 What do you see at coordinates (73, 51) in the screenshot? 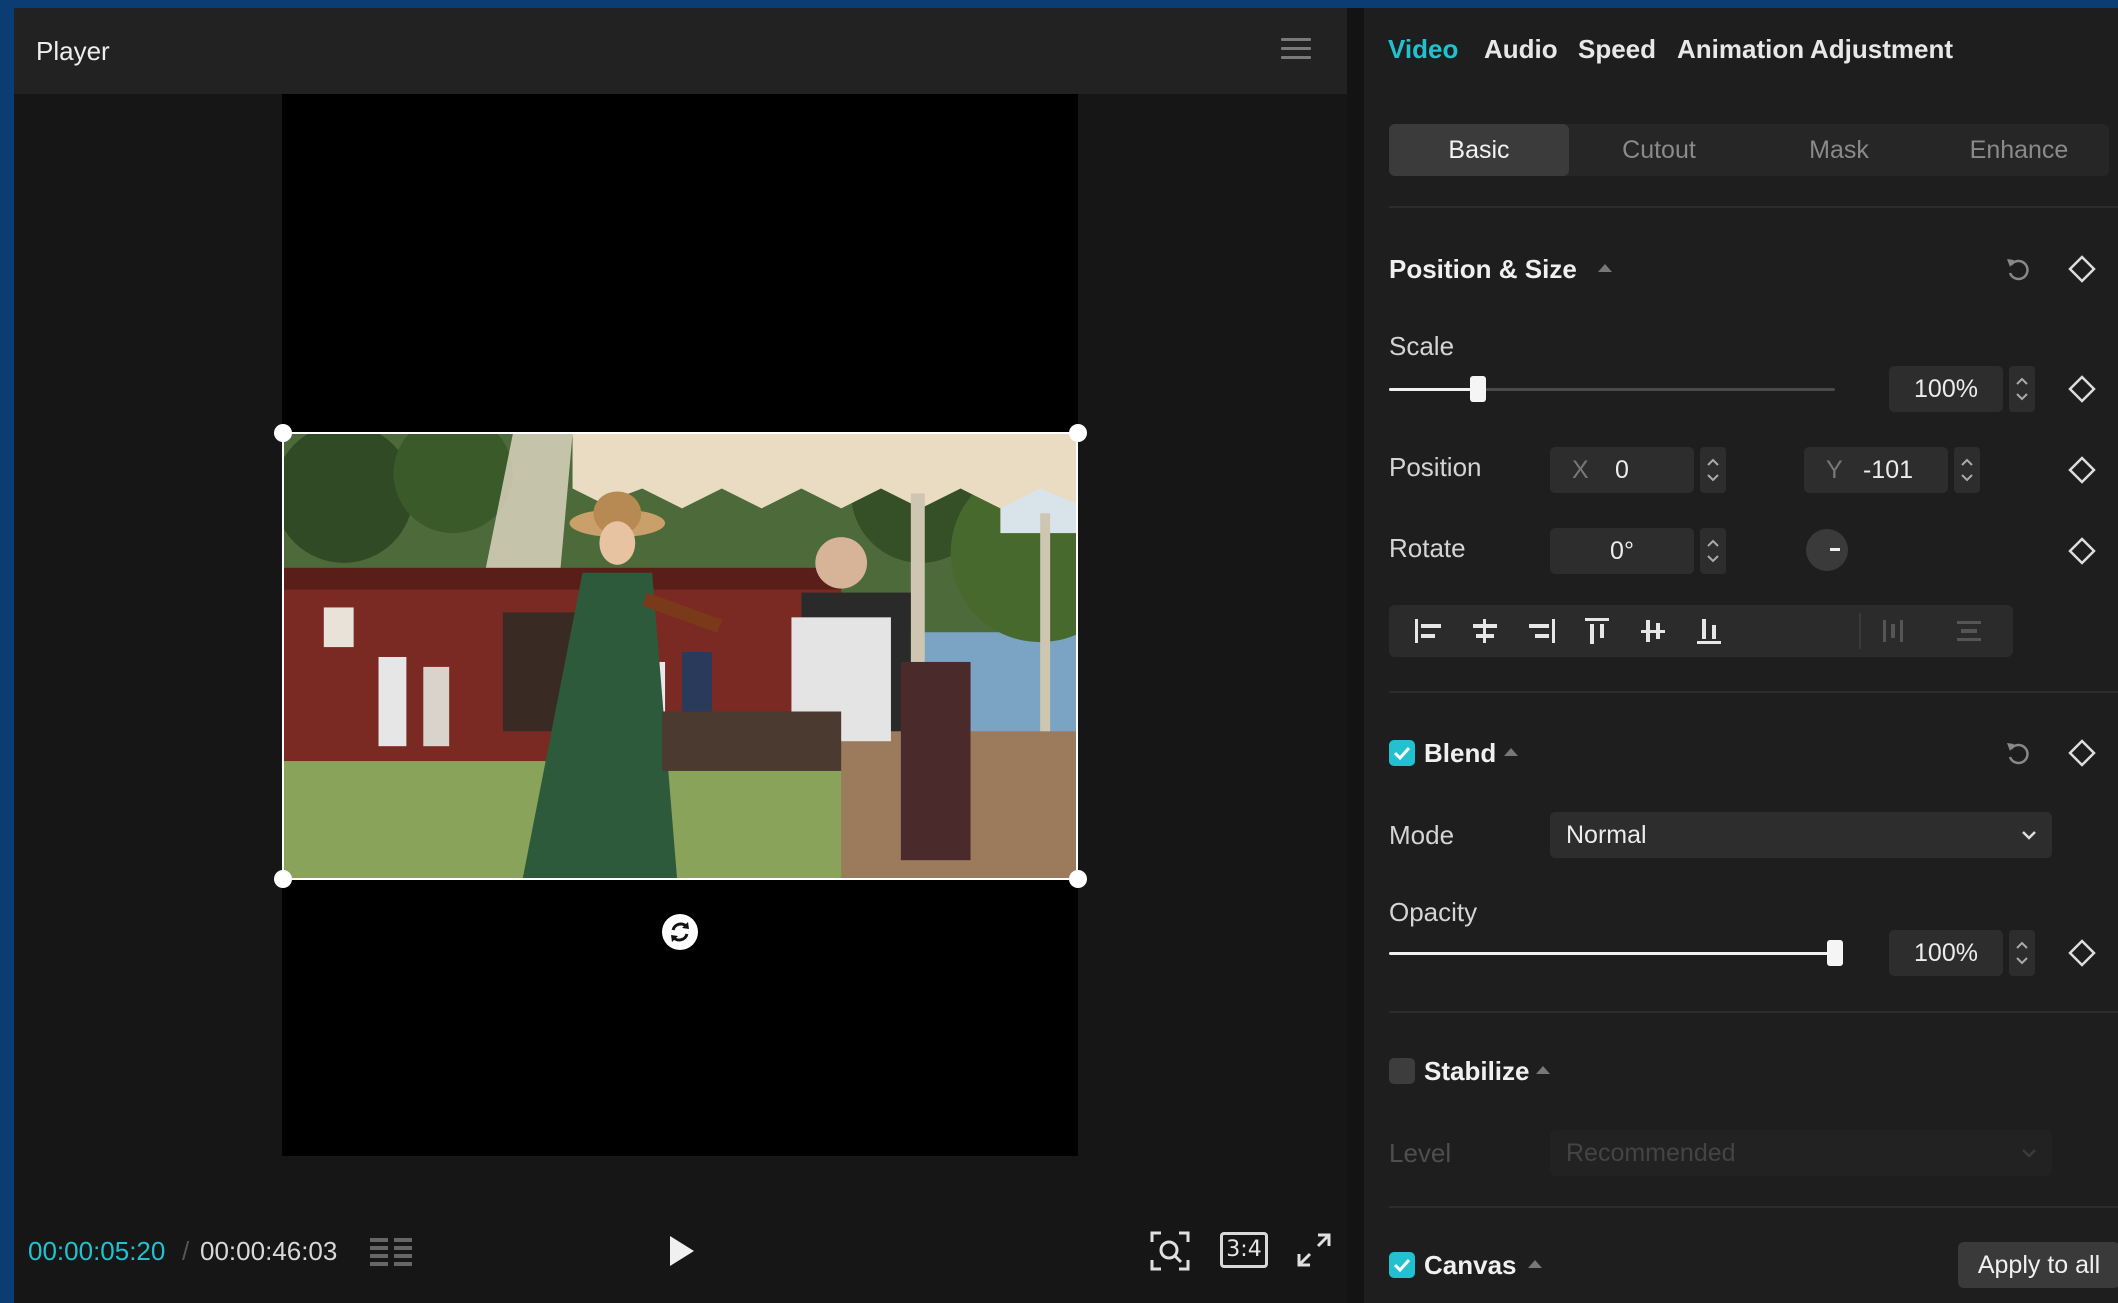
I see `player-title: Player` at bounding box center [73, 51].